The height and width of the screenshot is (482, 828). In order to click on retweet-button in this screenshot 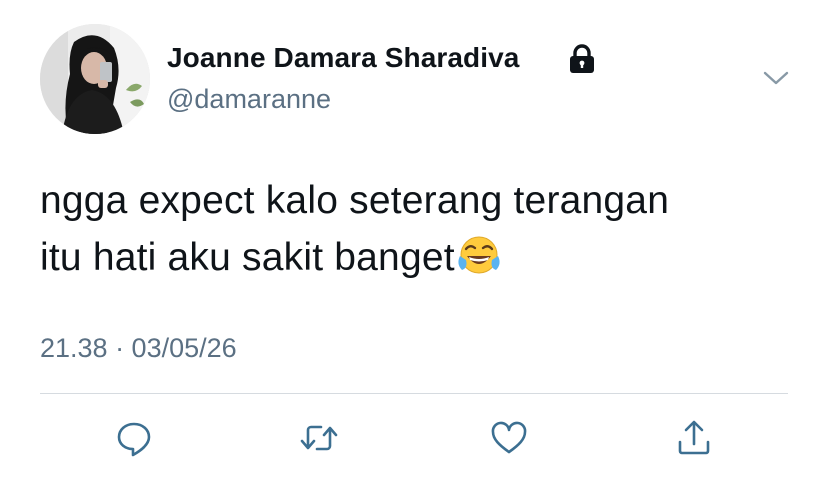, I will do `click(319, 438)`.